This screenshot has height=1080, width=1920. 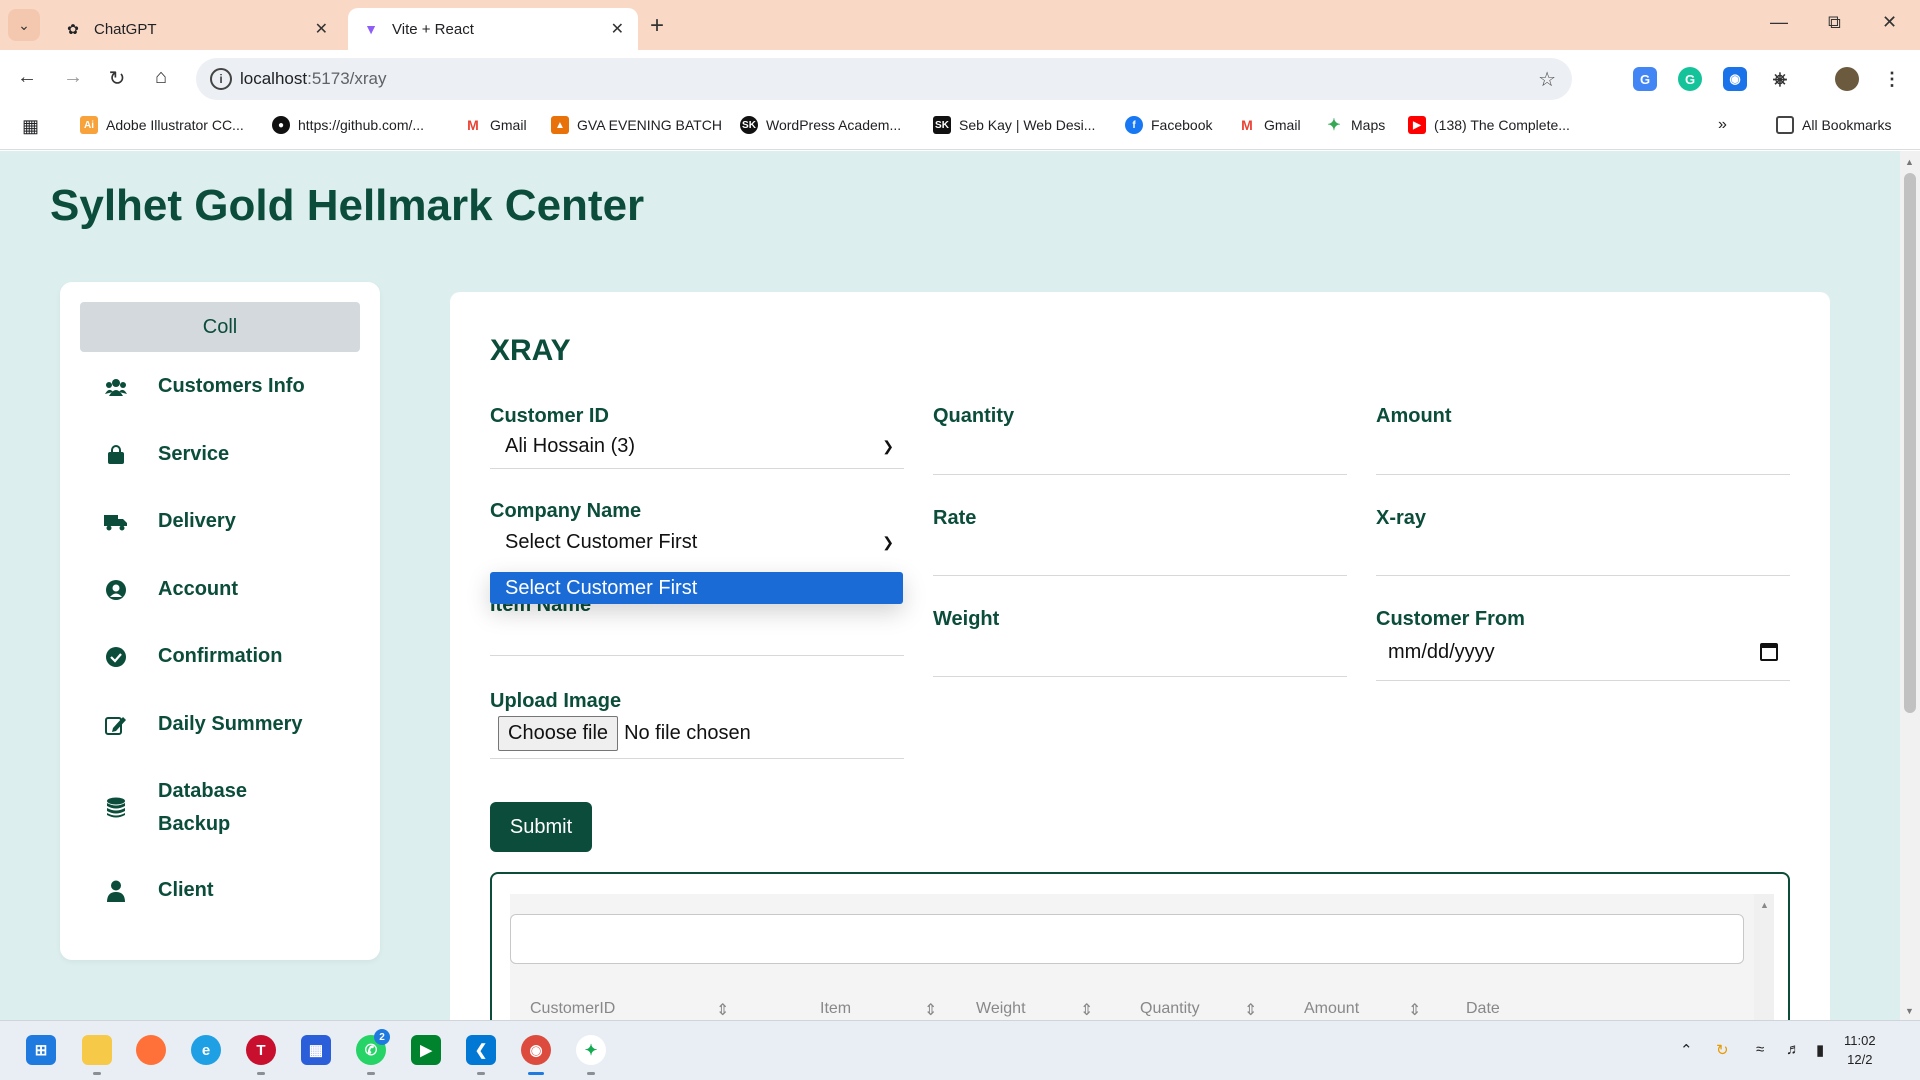 I want to click on customer-from-date-input: mm/dd/yyyy, so click(x=1583, y=652).